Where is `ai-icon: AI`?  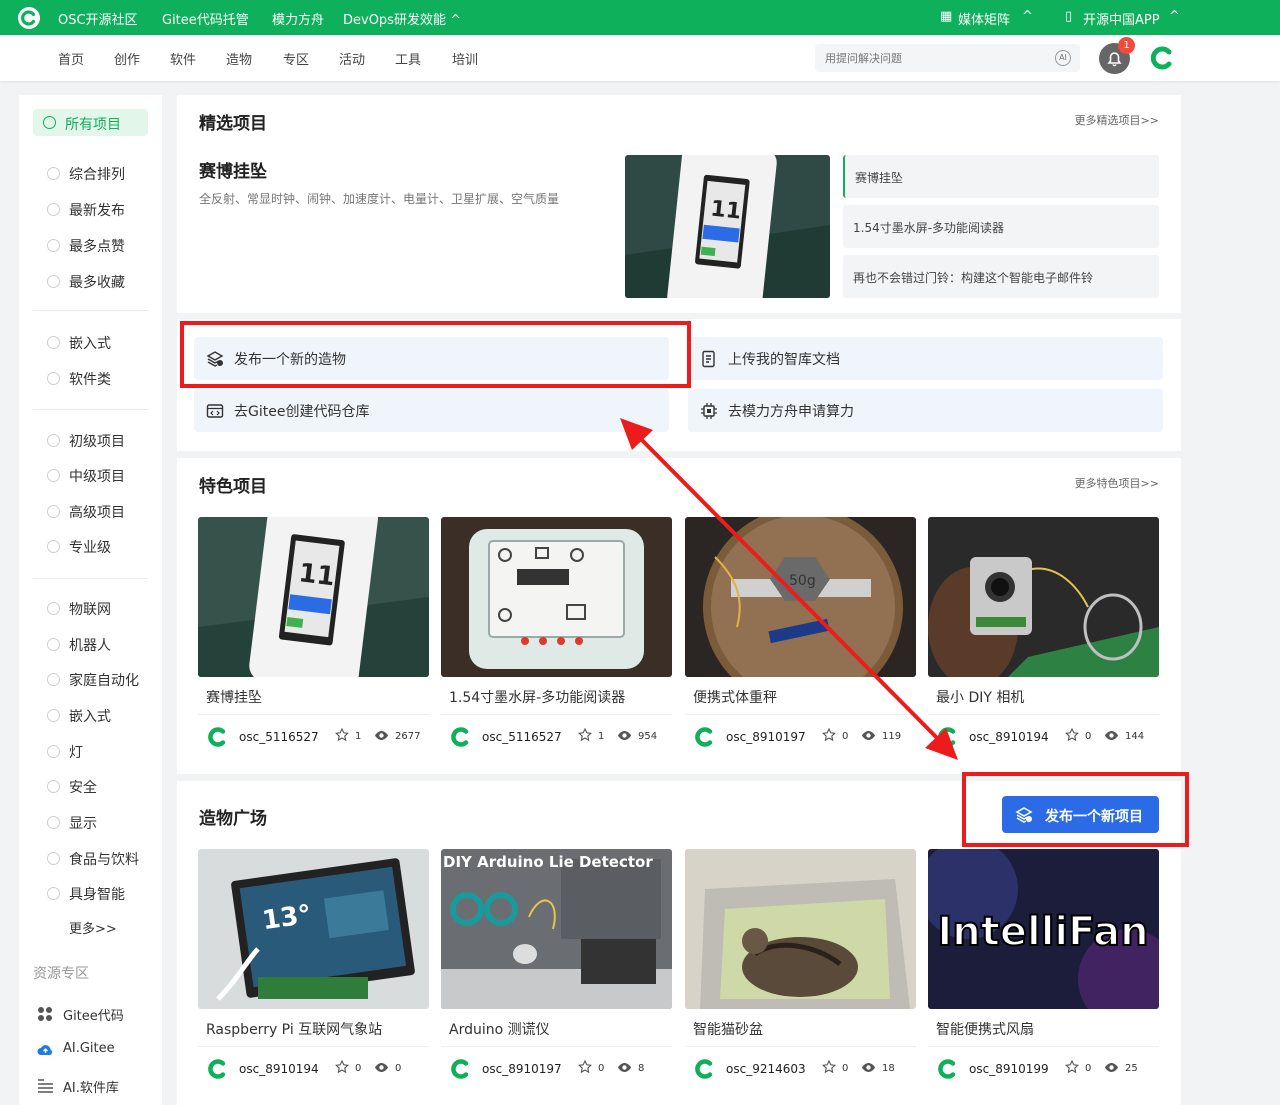 ai-icon: AI is located at coordinates (1063, 58).